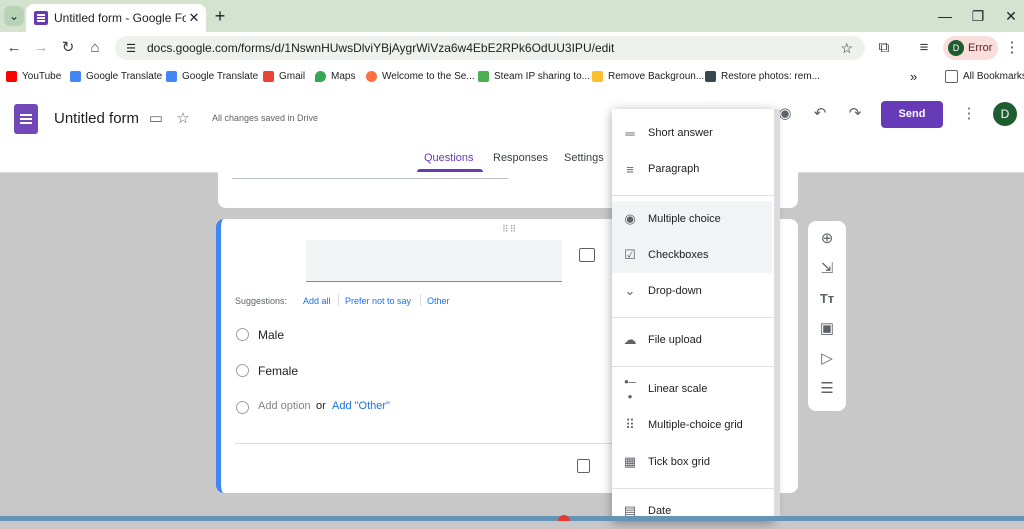 The width and height of the screenshot is (1024, 529). What do you see at coordinates (855, 114) in the screenshot?
I see `redo-icon: ↷` at bounding box center [855, 114].